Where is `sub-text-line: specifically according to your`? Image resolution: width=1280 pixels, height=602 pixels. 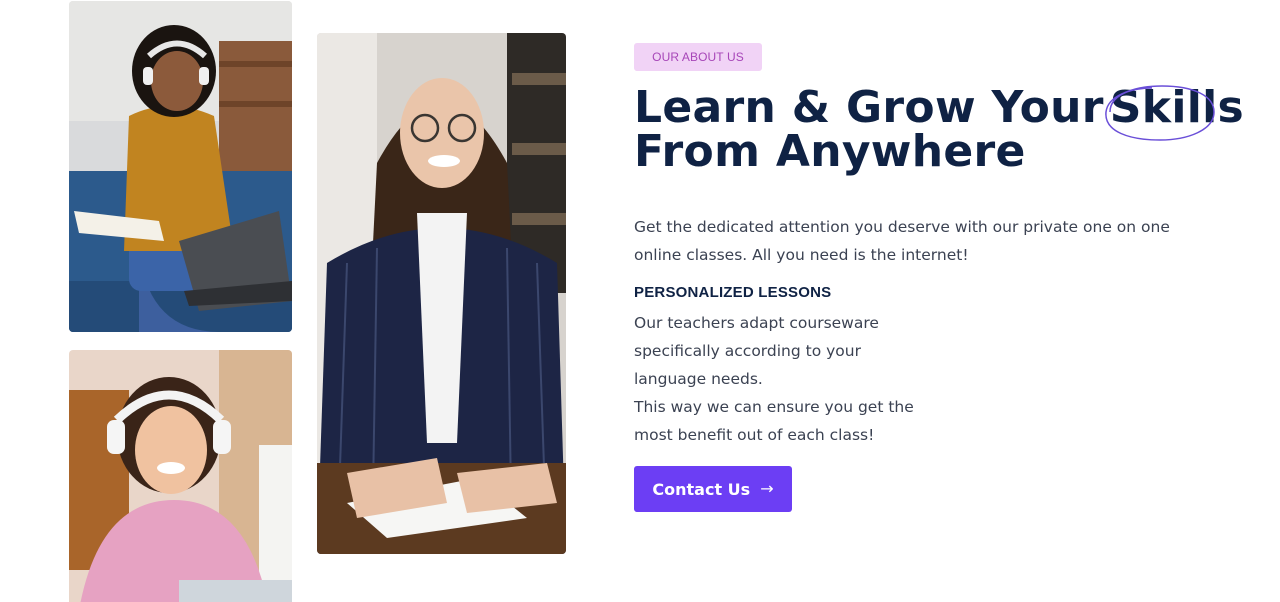
sub-text-line: specifically according to your is located at coordinates (747, 351).